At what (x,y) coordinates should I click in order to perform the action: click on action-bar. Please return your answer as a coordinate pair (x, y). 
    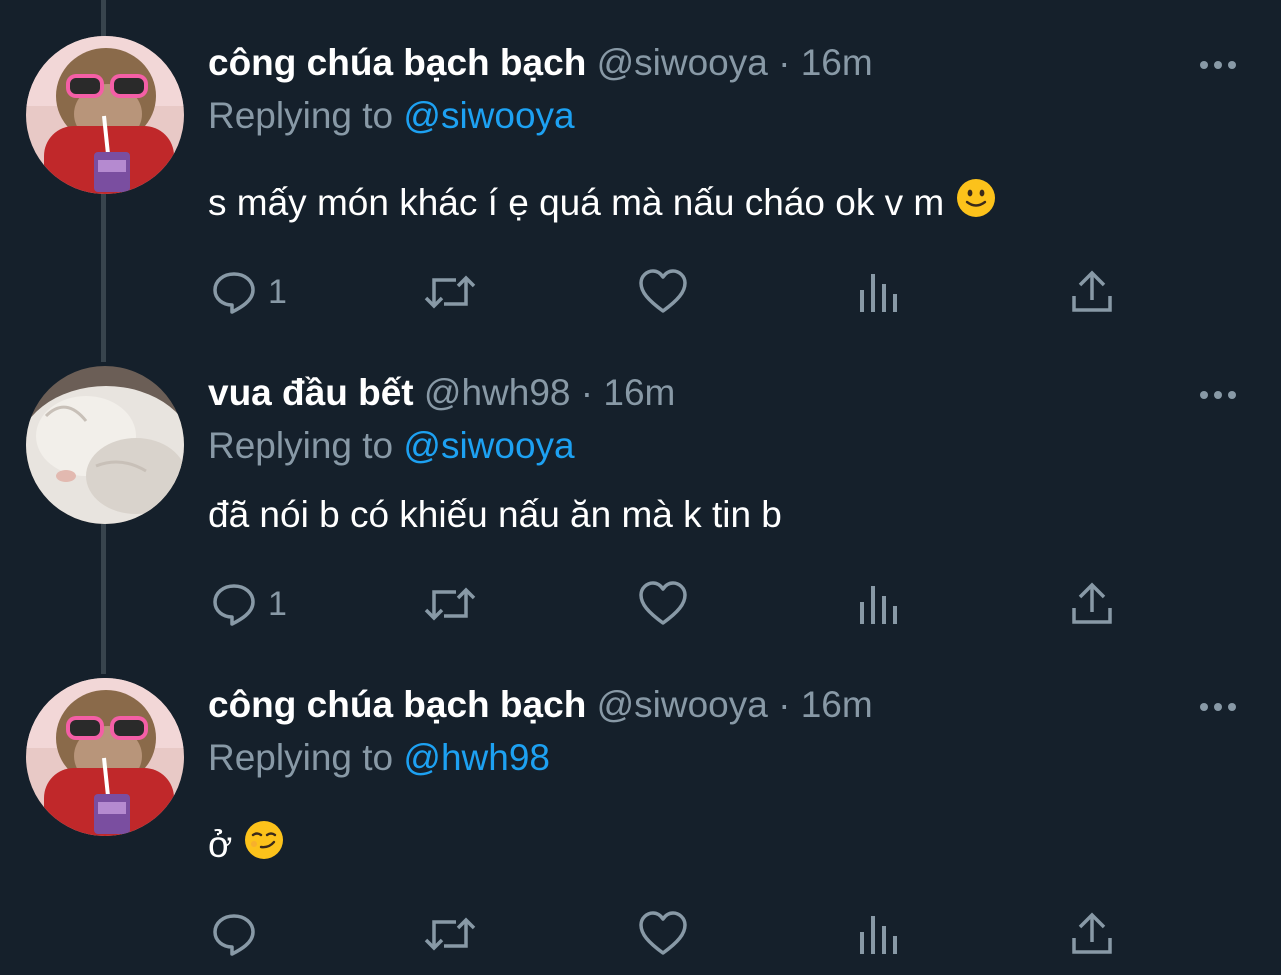
    Looking at the image, I should click on (640, 934).